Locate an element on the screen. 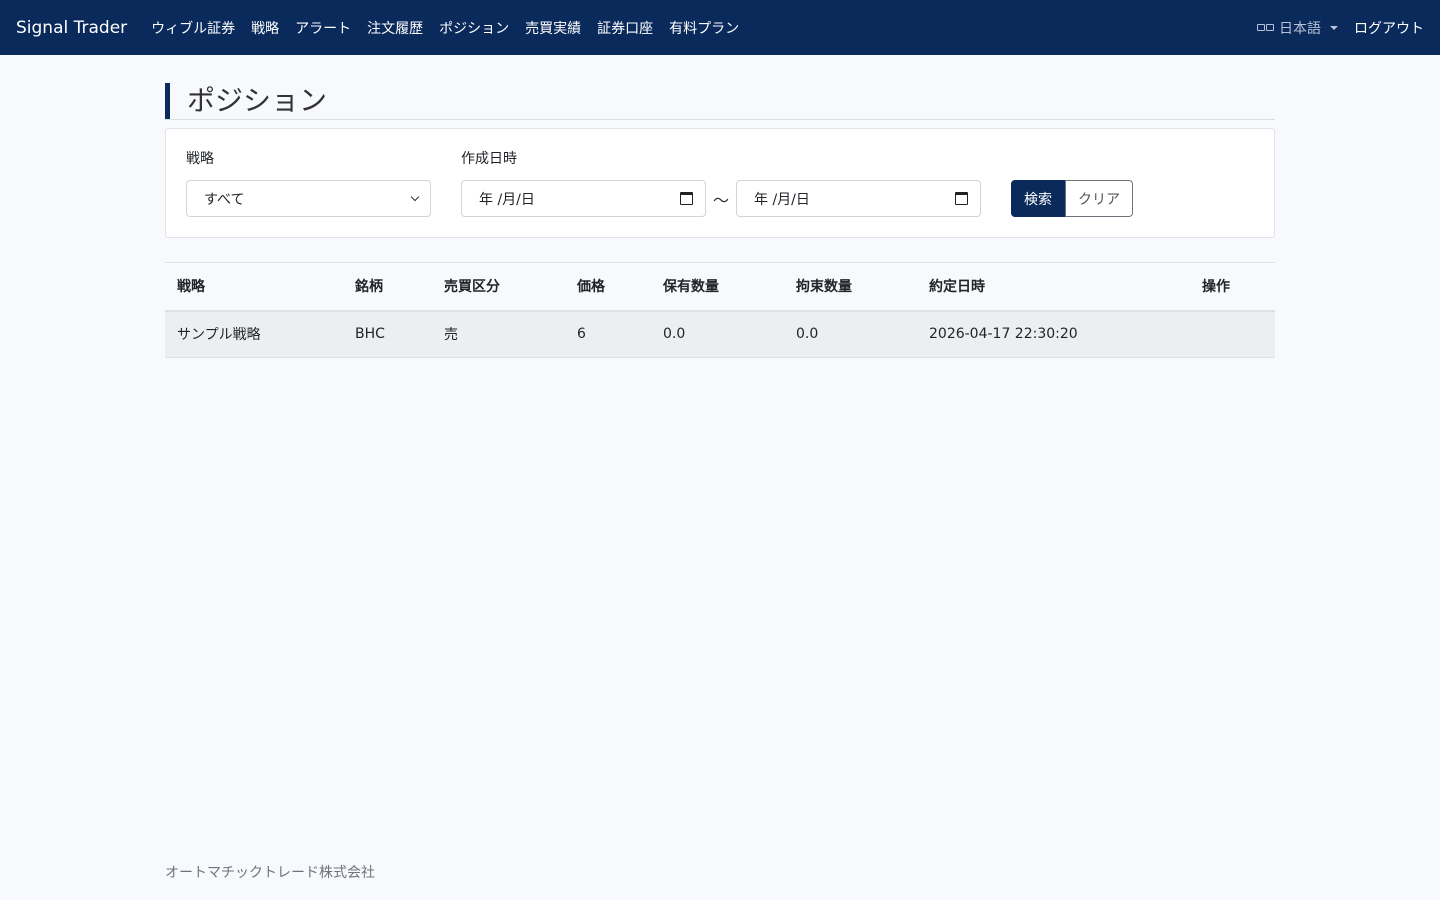 Image resolution: width=1440 pixels, height=900 pixels. logout-link: ログアウト is located at coordinates (1389, 28).